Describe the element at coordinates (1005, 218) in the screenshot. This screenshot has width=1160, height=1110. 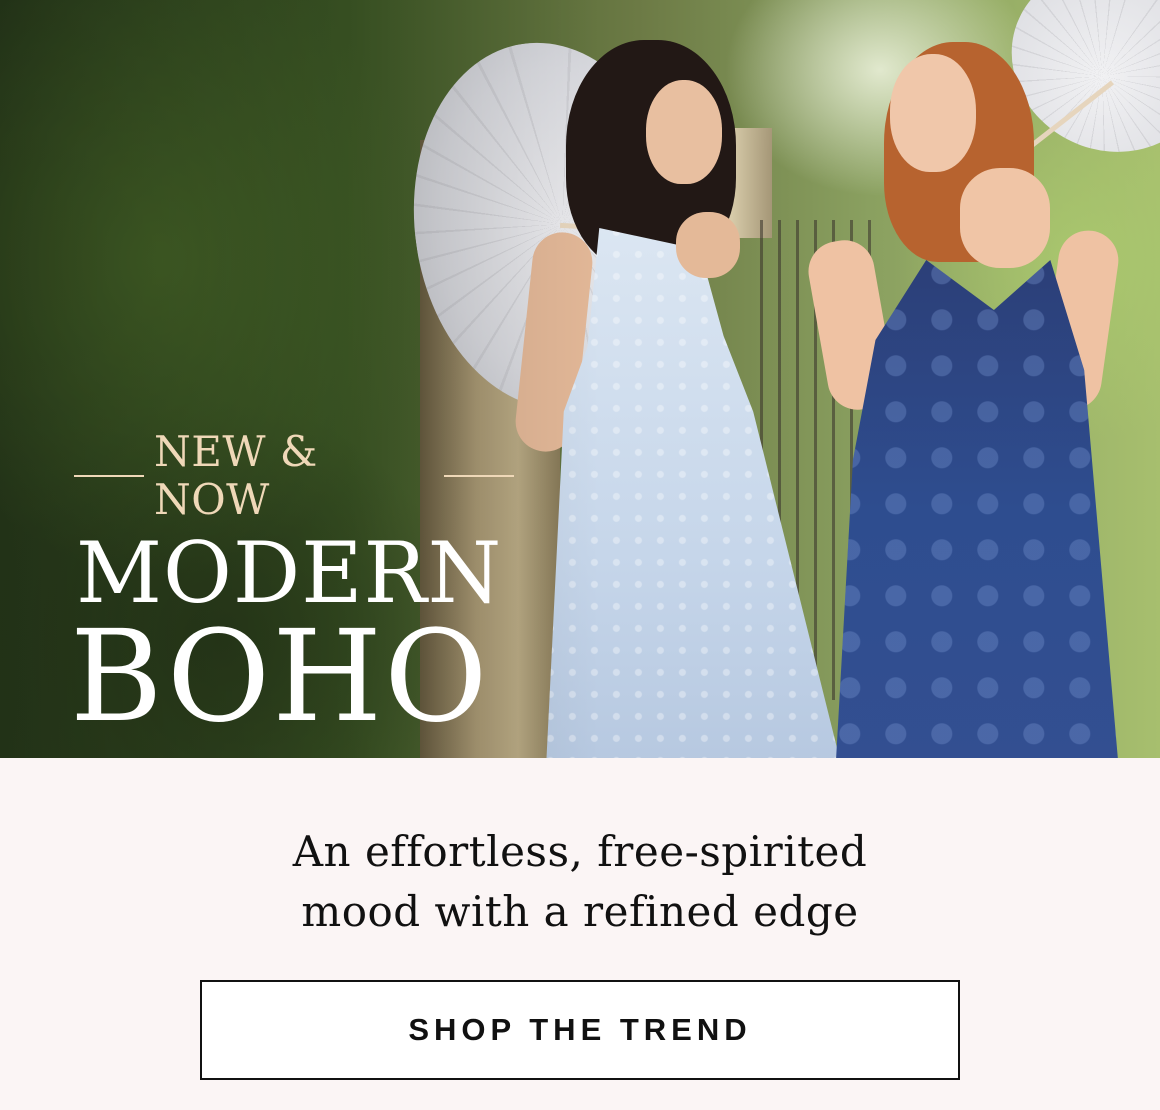
I see `model-right-hands` at that location.